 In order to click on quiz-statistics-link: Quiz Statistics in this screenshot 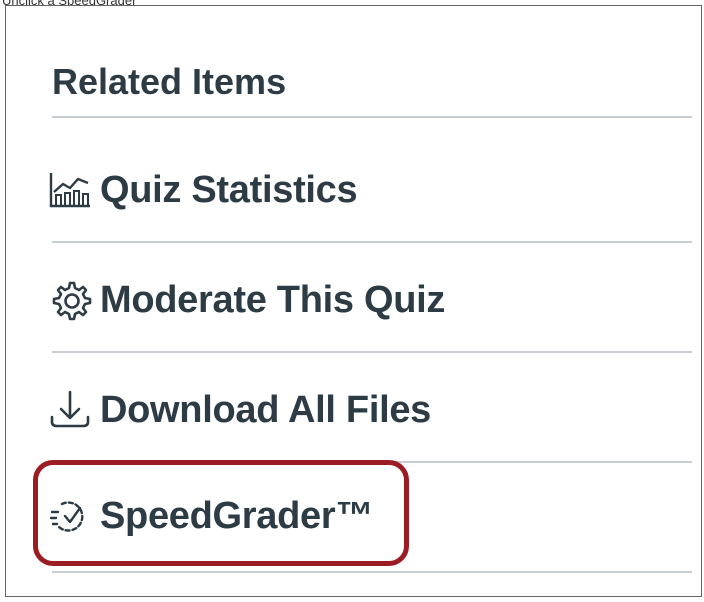, I will do `click(203, 190)`.